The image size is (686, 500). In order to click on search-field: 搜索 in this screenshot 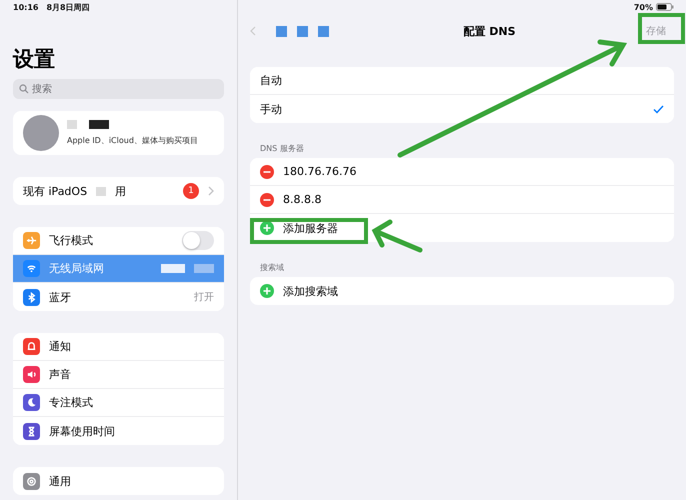, I will do `click(118, 89)`.